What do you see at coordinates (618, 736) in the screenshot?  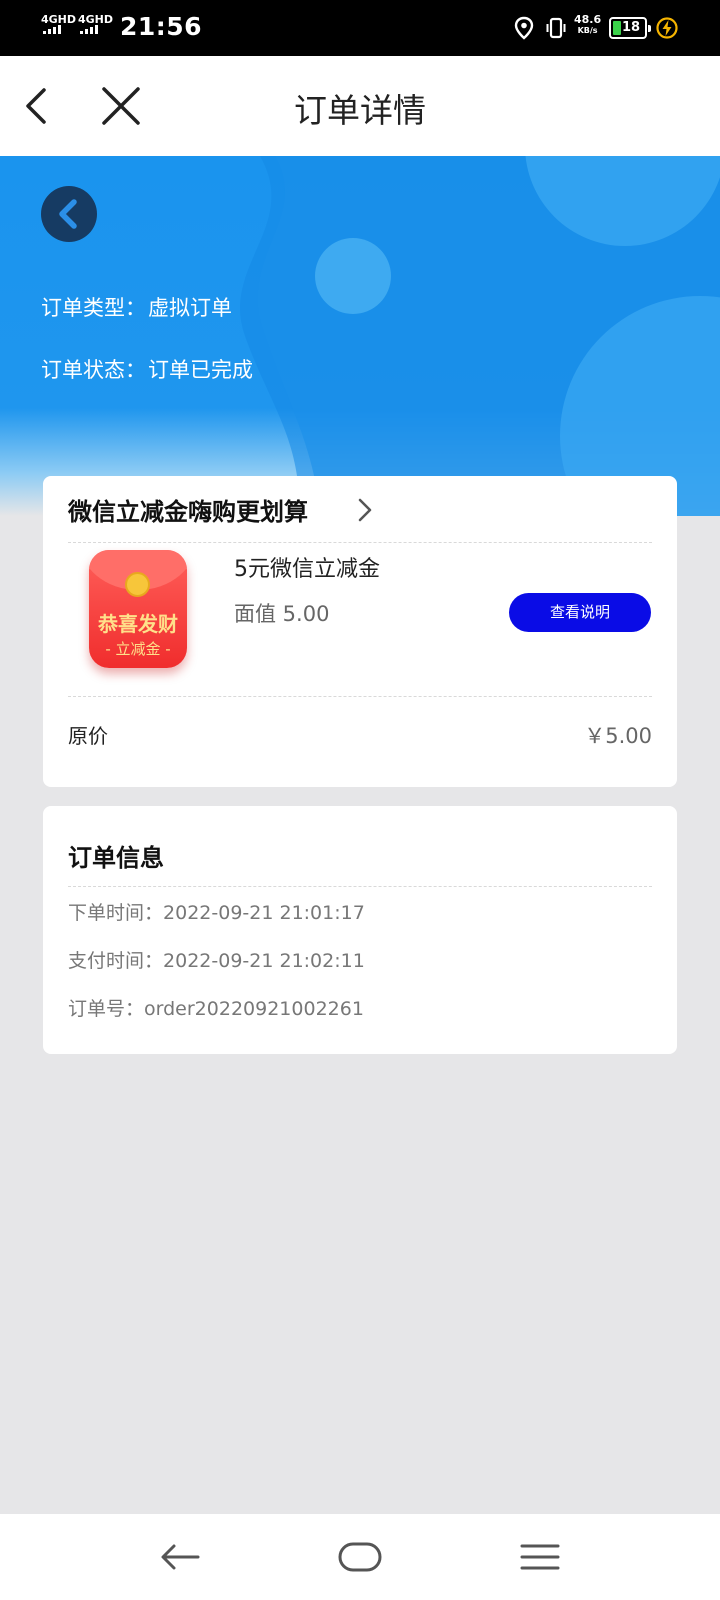 I see `original-price-value: ￥5.00` at bounding box center [618, 736].